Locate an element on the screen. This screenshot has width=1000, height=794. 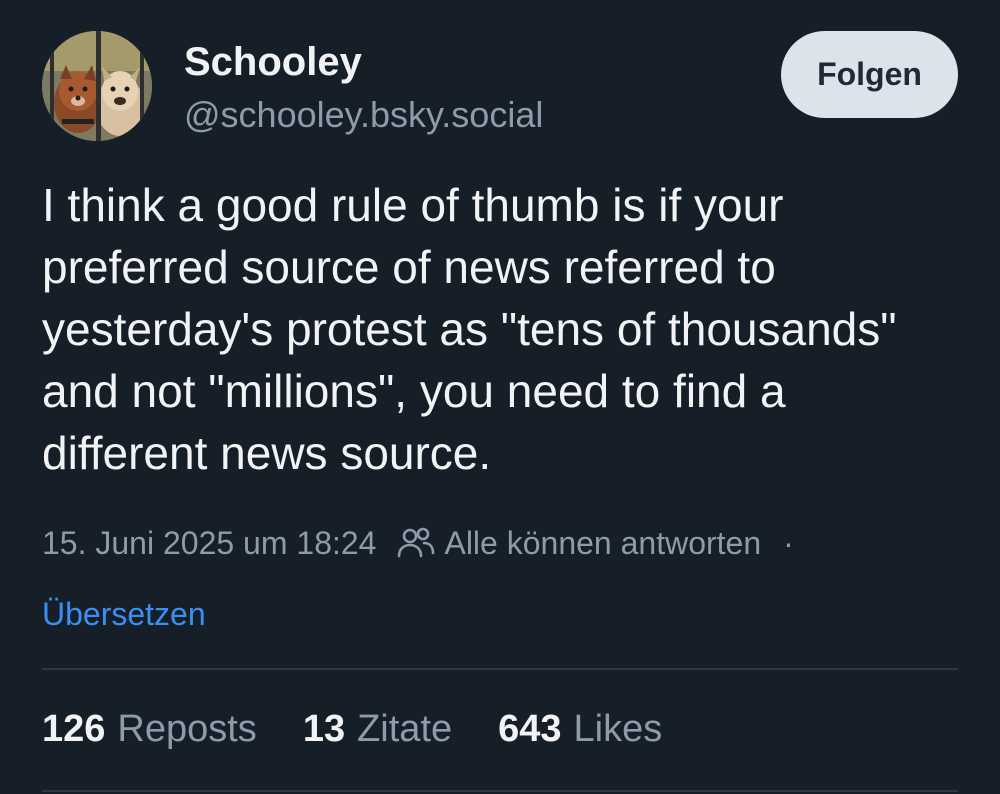
likes-label: Likes is located at coordinates (618, 729).